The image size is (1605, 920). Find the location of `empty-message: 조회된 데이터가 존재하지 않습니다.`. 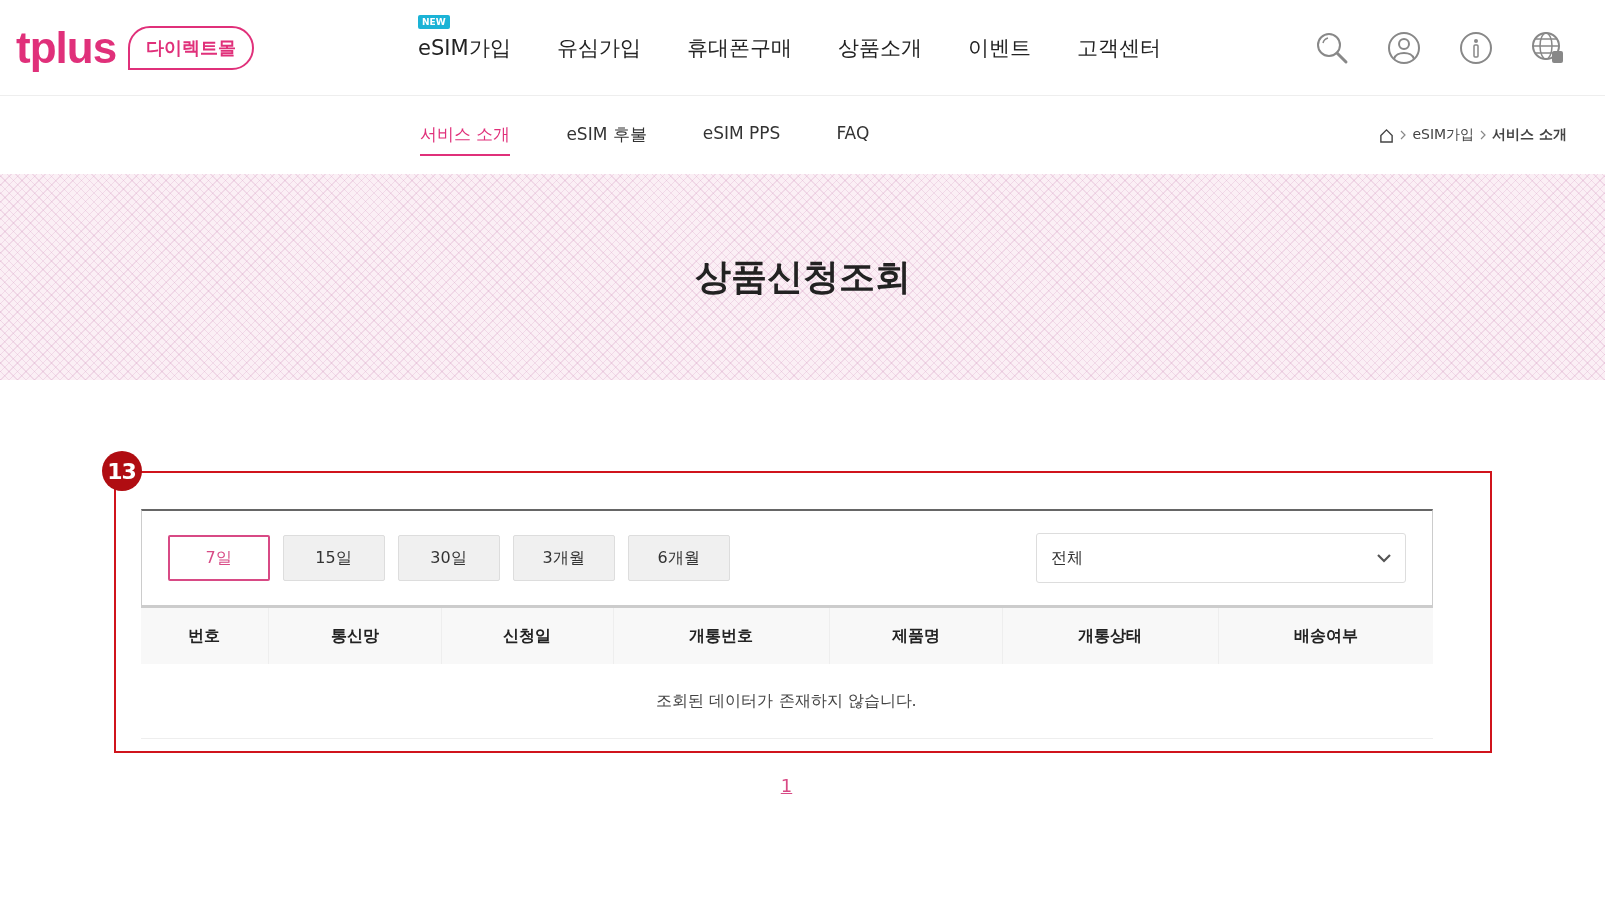

empty-message: 조회된 데이터가 존재하지 않습니다. is located at coordinates (786, 701).